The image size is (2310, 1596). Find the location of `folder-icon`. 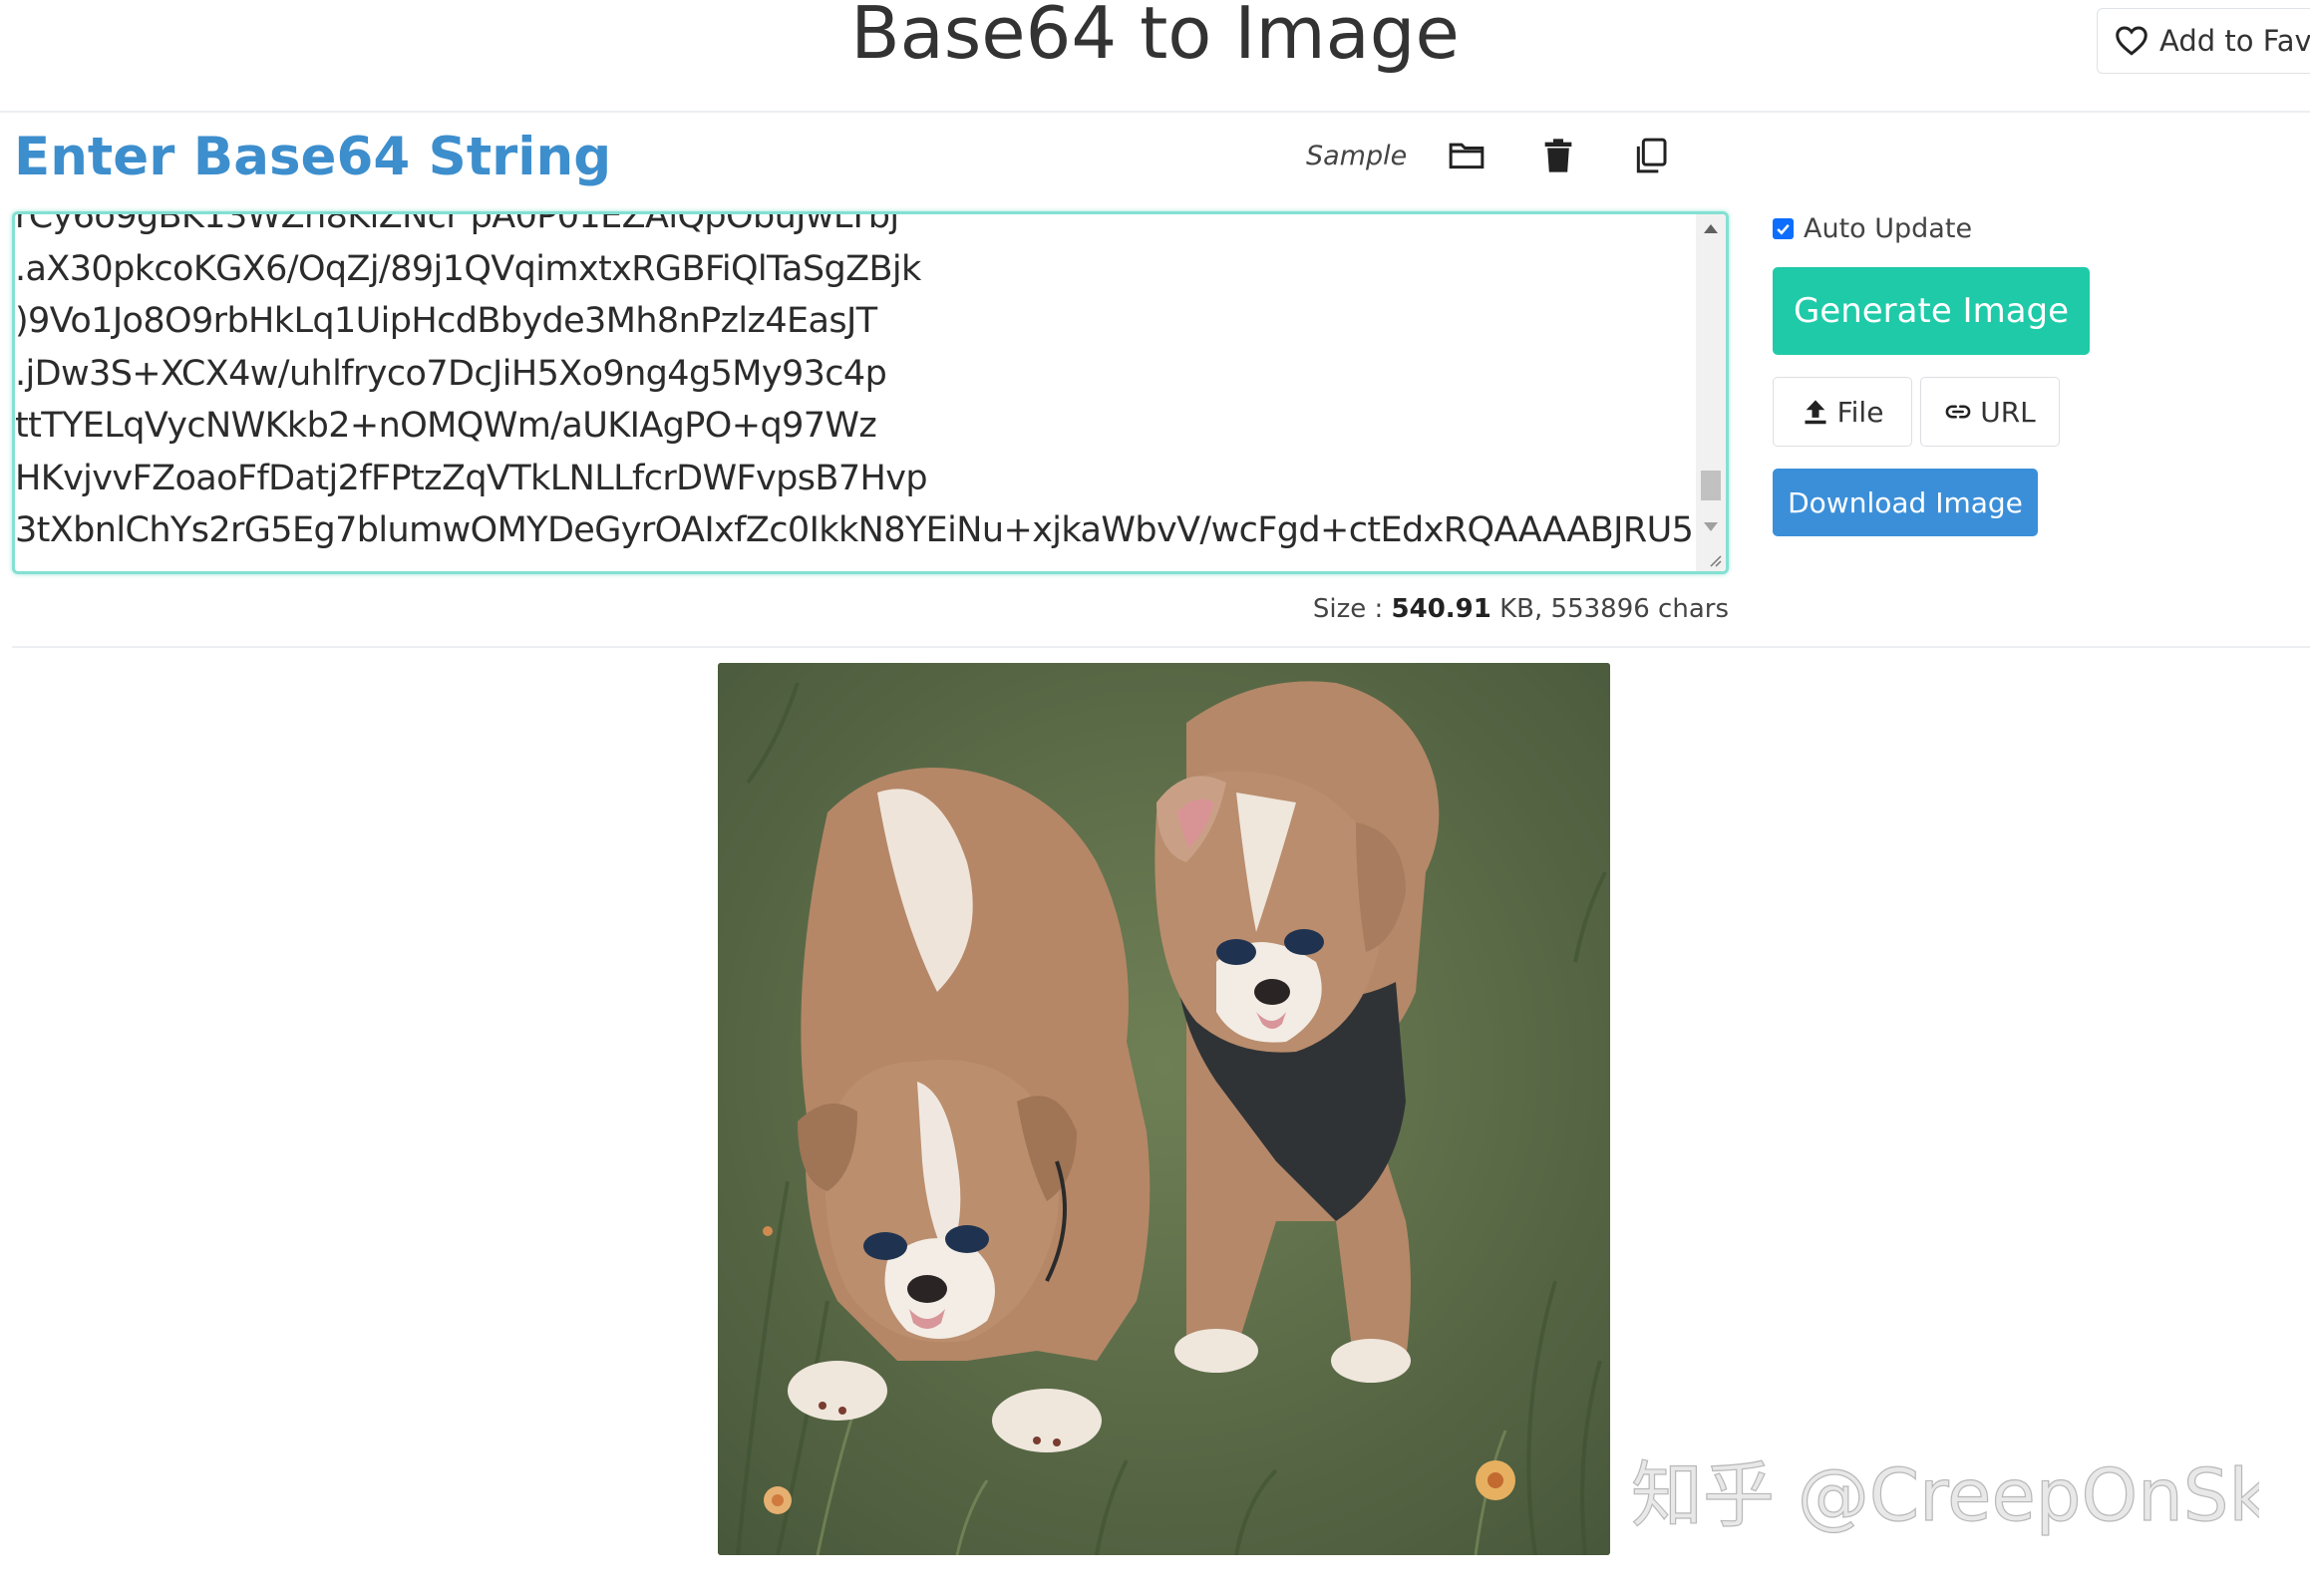

folder-icon is located at coordinates (1467, 156).